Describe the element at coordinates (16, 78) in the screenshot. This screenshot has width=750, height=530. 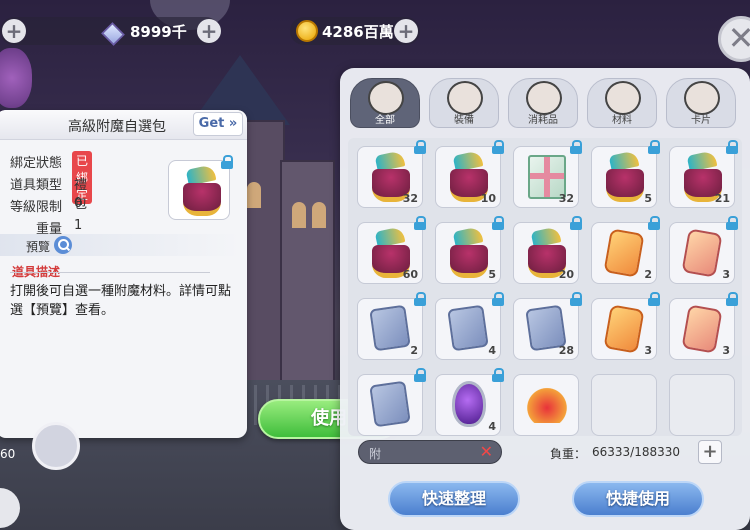
I see `character-sprite` at that location.